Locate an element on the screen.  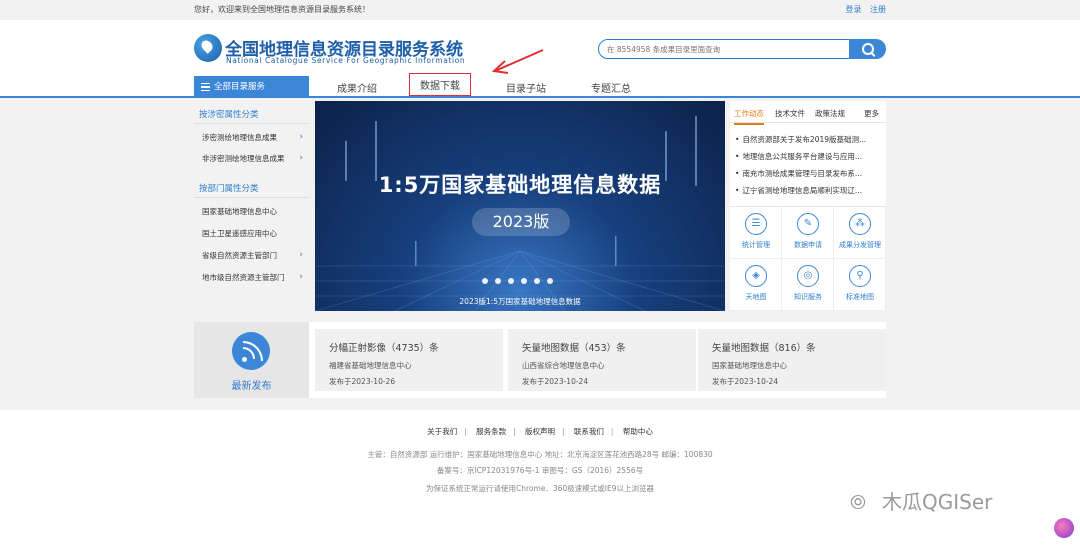
tab-more: 更多 is located at coordinates (871, 113).